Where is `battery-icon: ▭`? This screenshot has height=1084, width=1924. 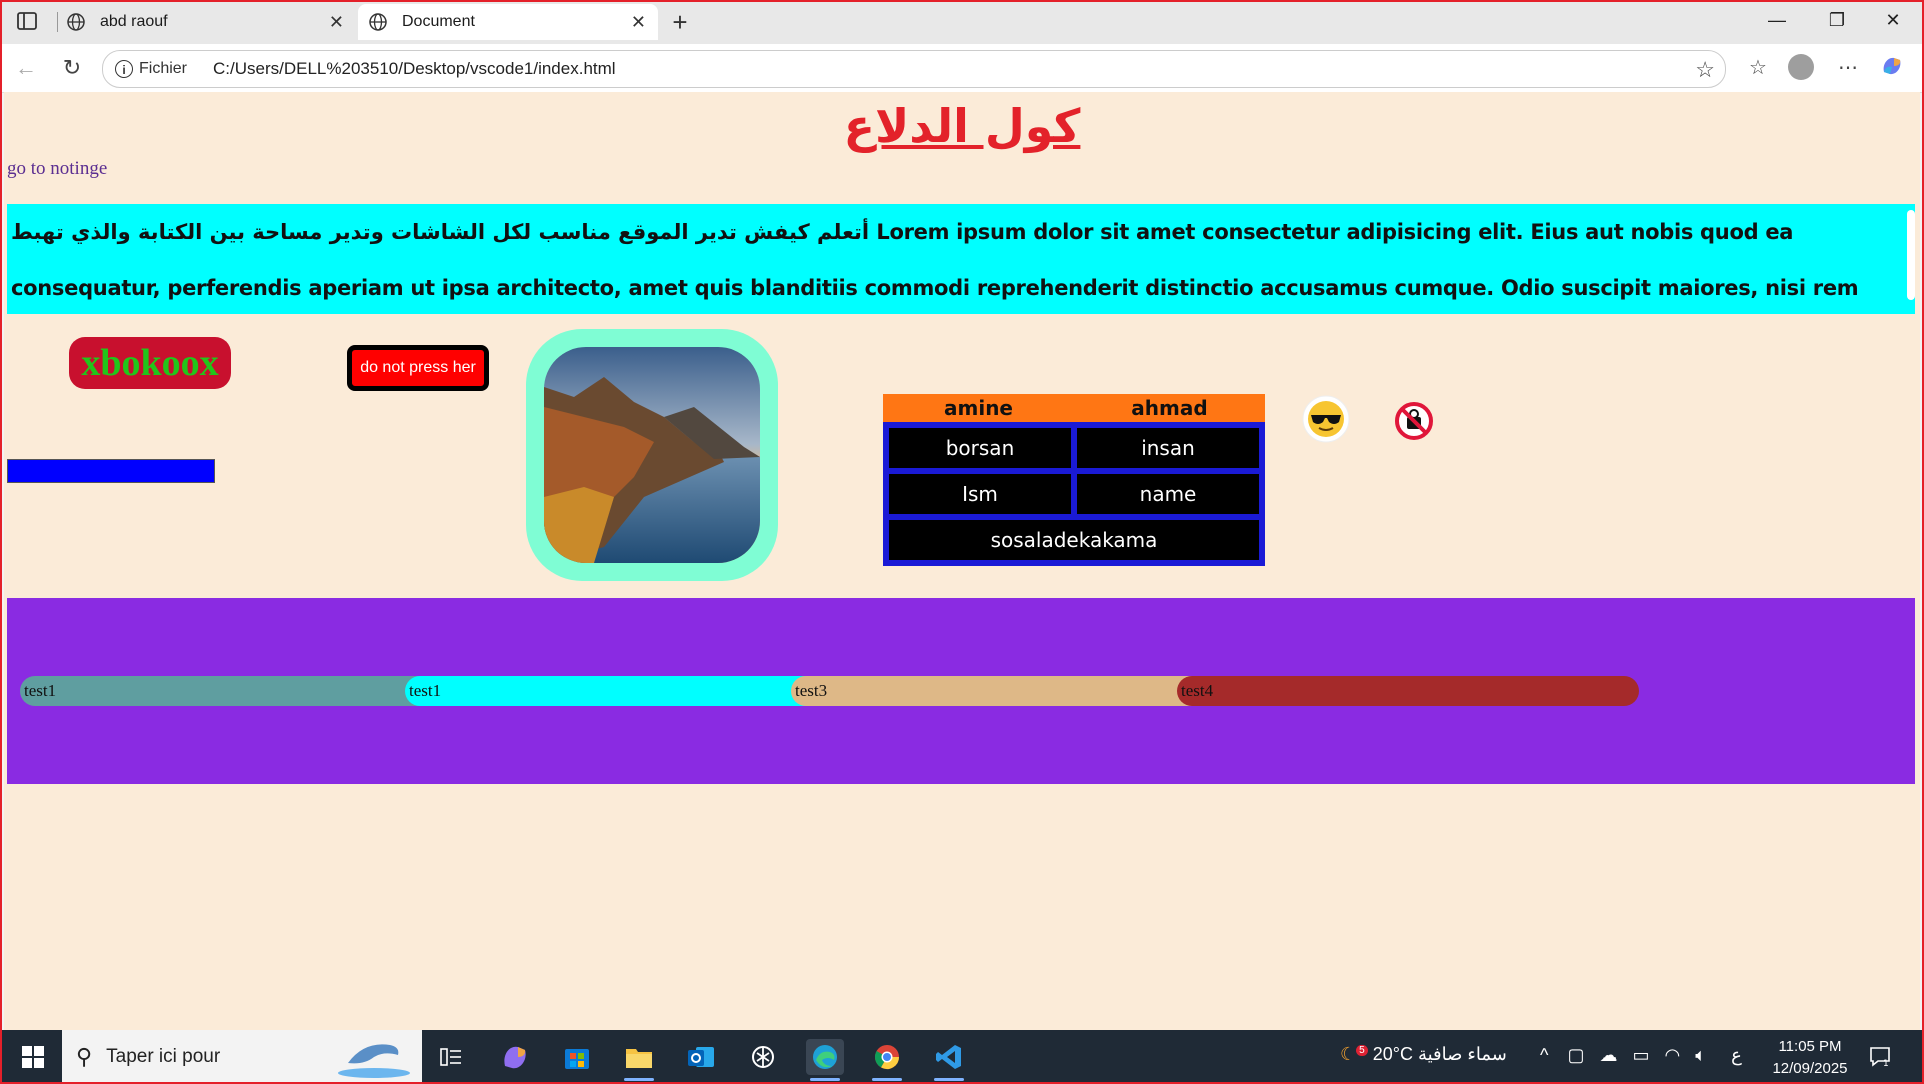 battery-icon: ▭ is located at coordinates (1641, 1055).